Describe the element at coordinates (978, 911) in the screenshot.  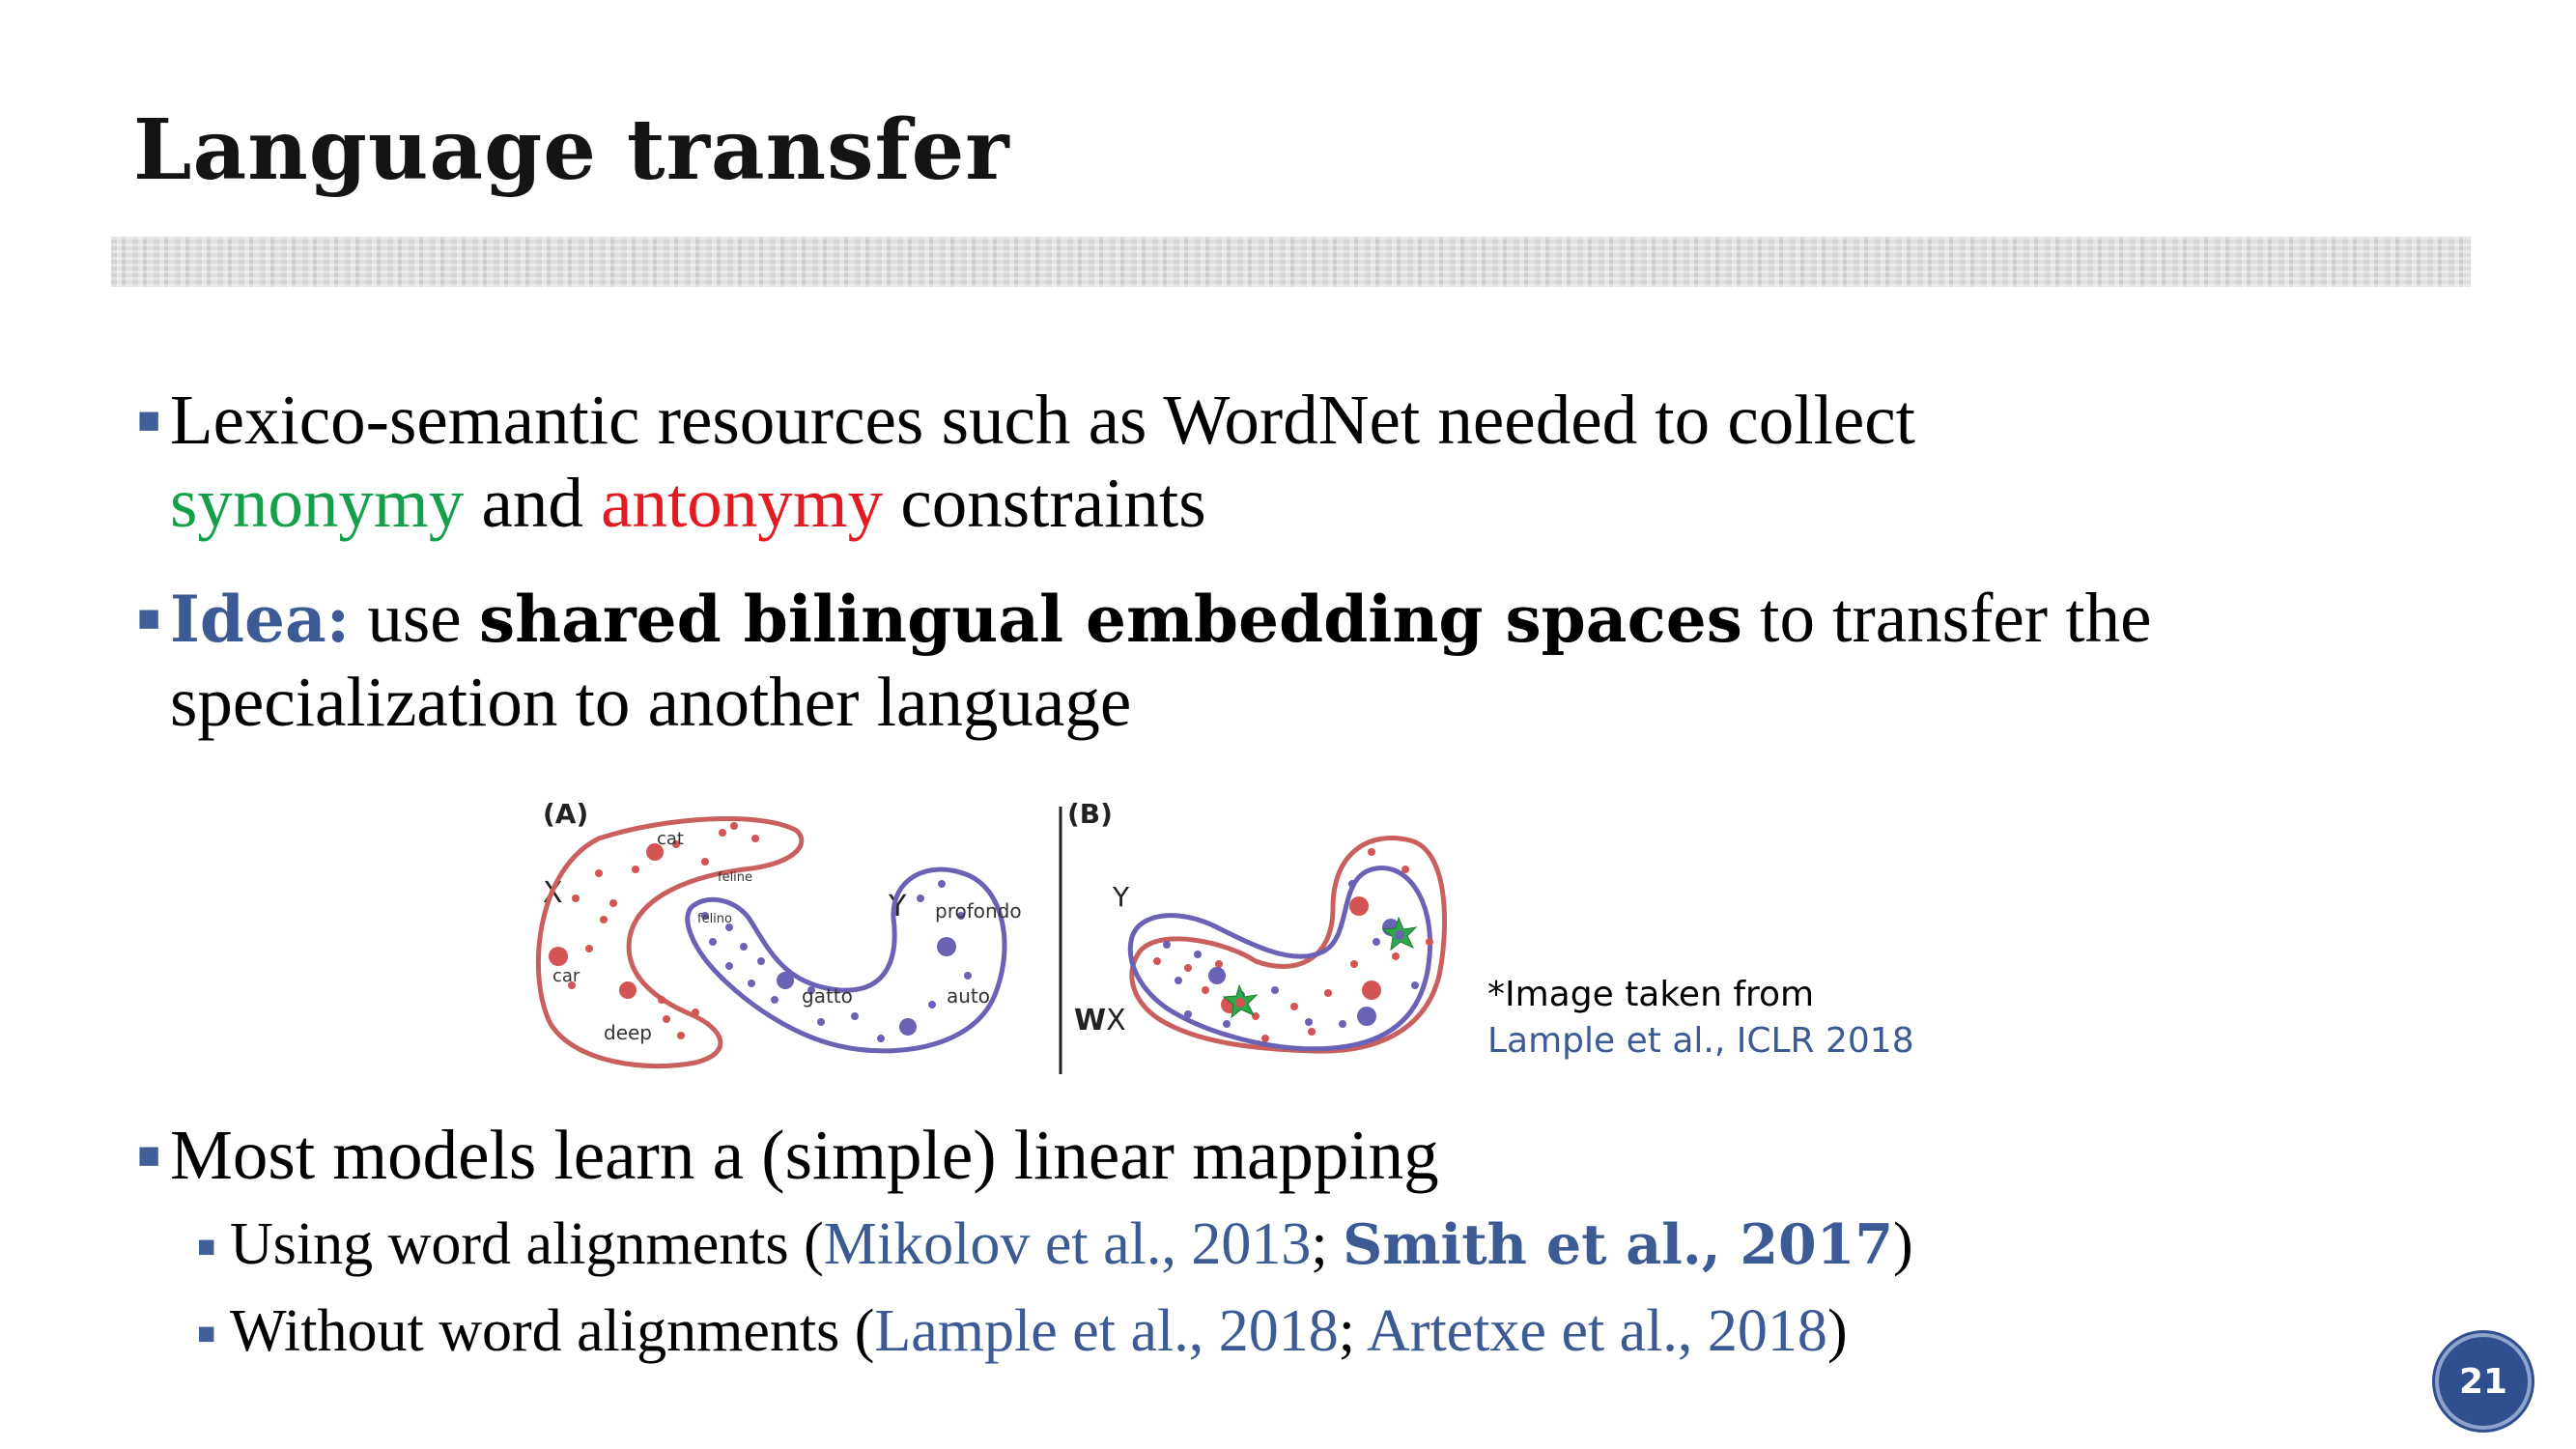
I see `word-profondo: profondo` at that location.